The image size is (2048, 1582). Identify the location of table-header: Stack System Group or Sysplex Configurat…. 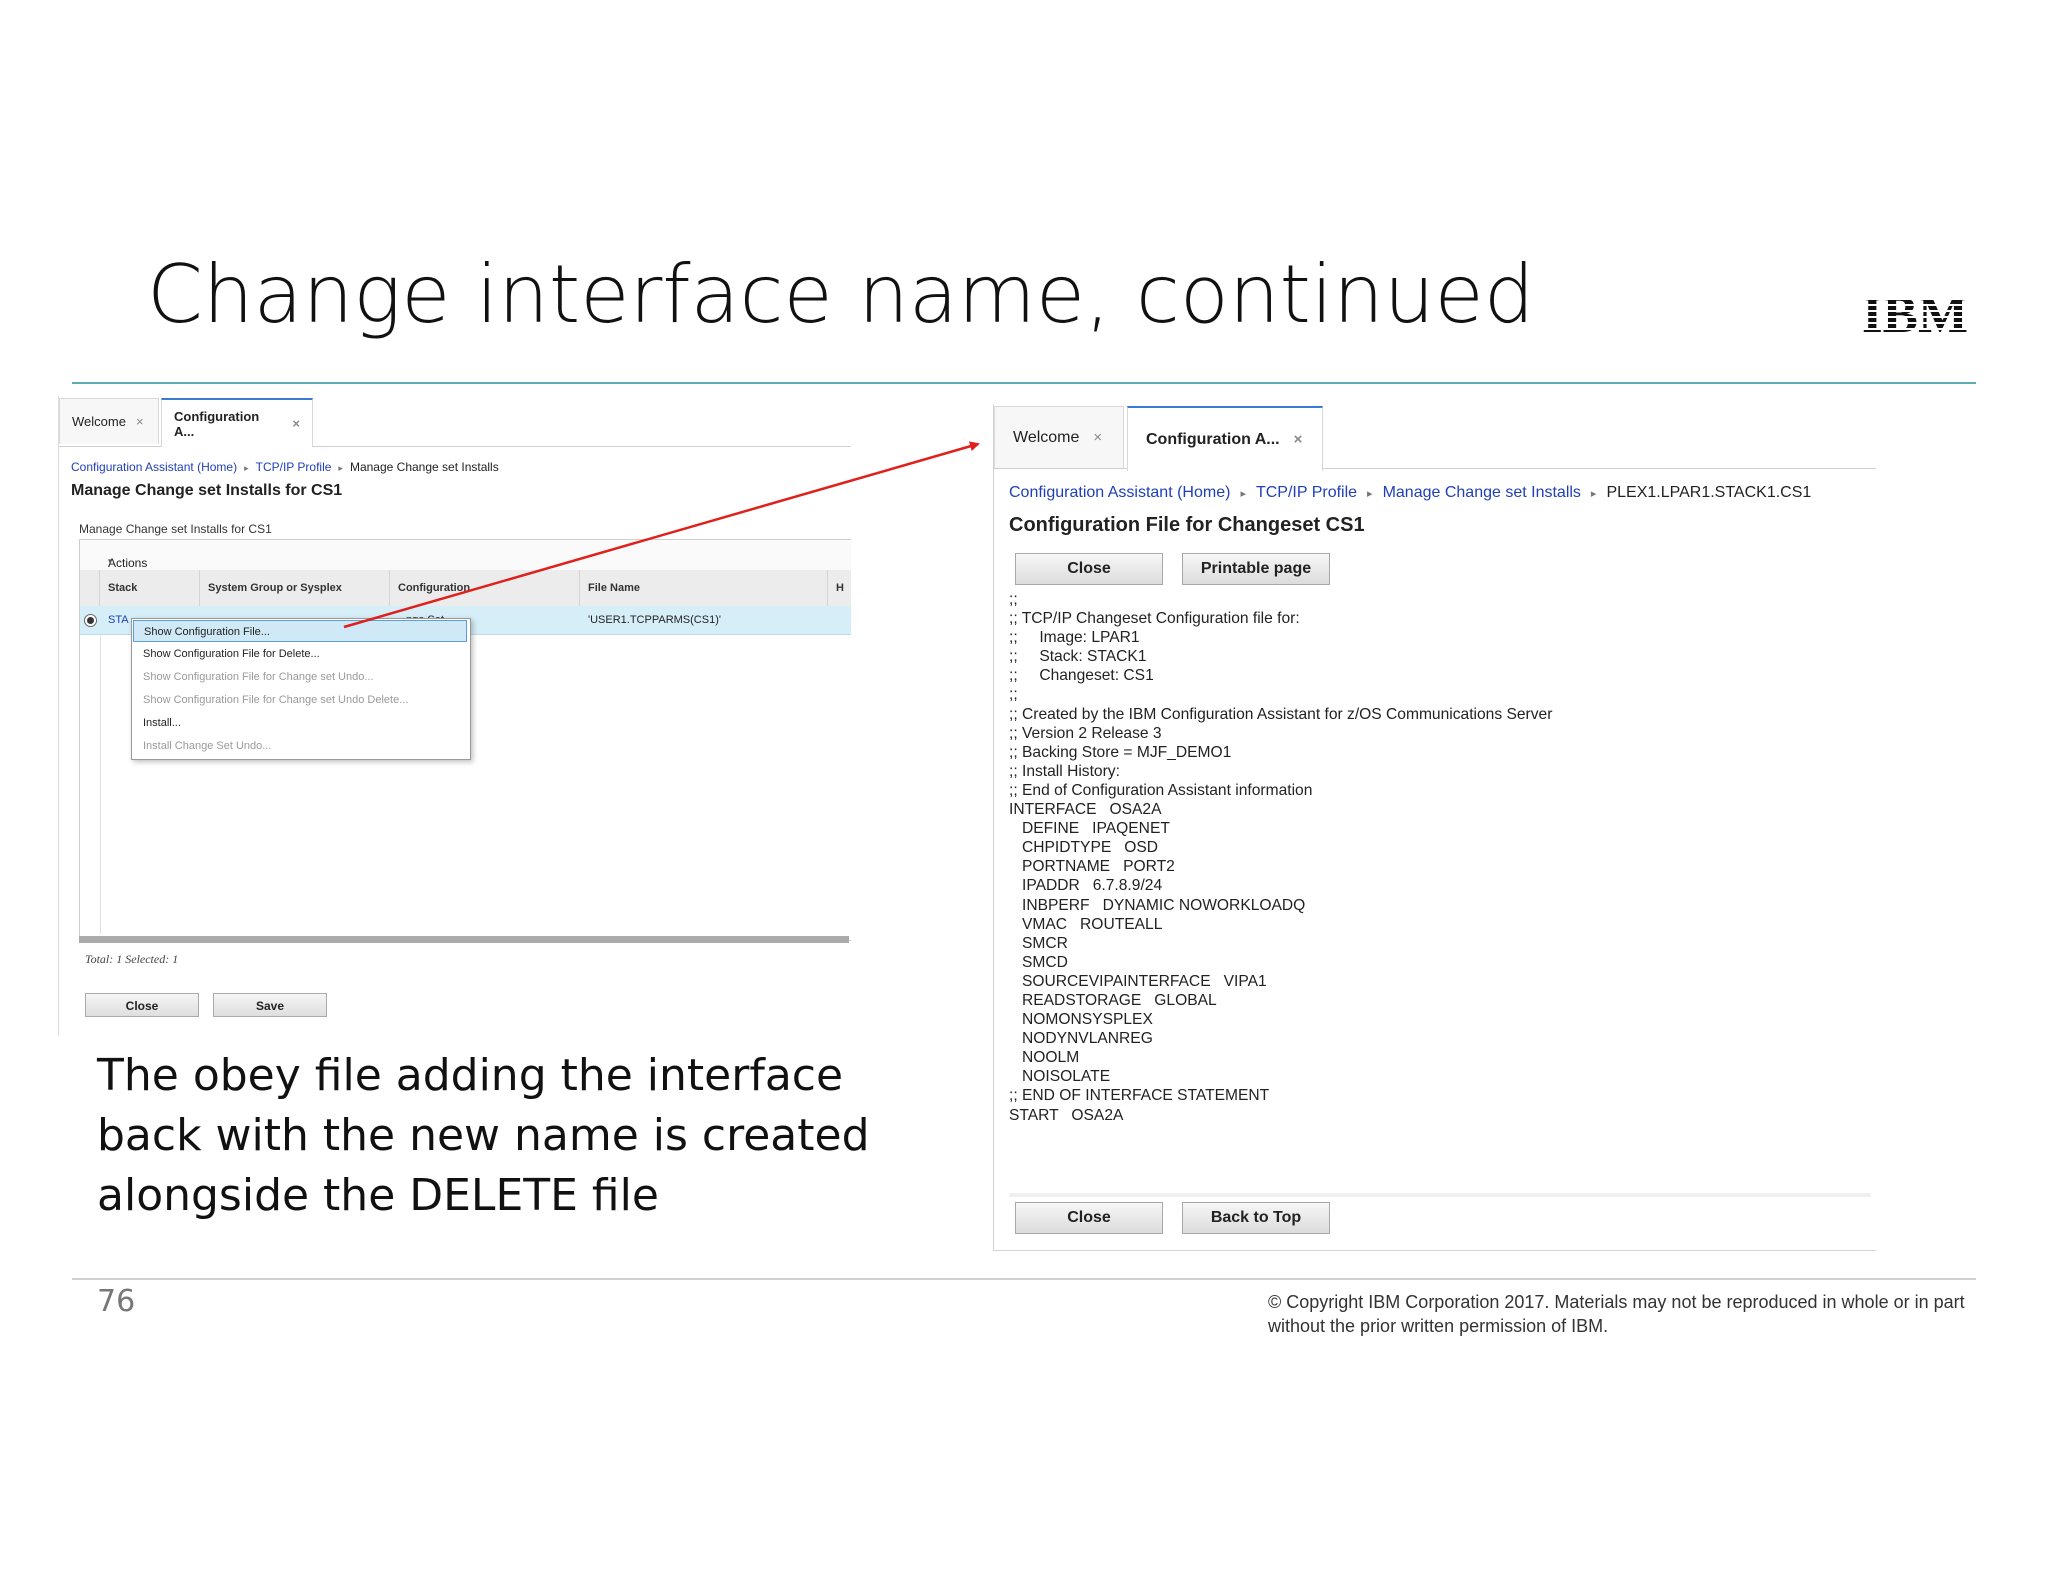
(465, 588).